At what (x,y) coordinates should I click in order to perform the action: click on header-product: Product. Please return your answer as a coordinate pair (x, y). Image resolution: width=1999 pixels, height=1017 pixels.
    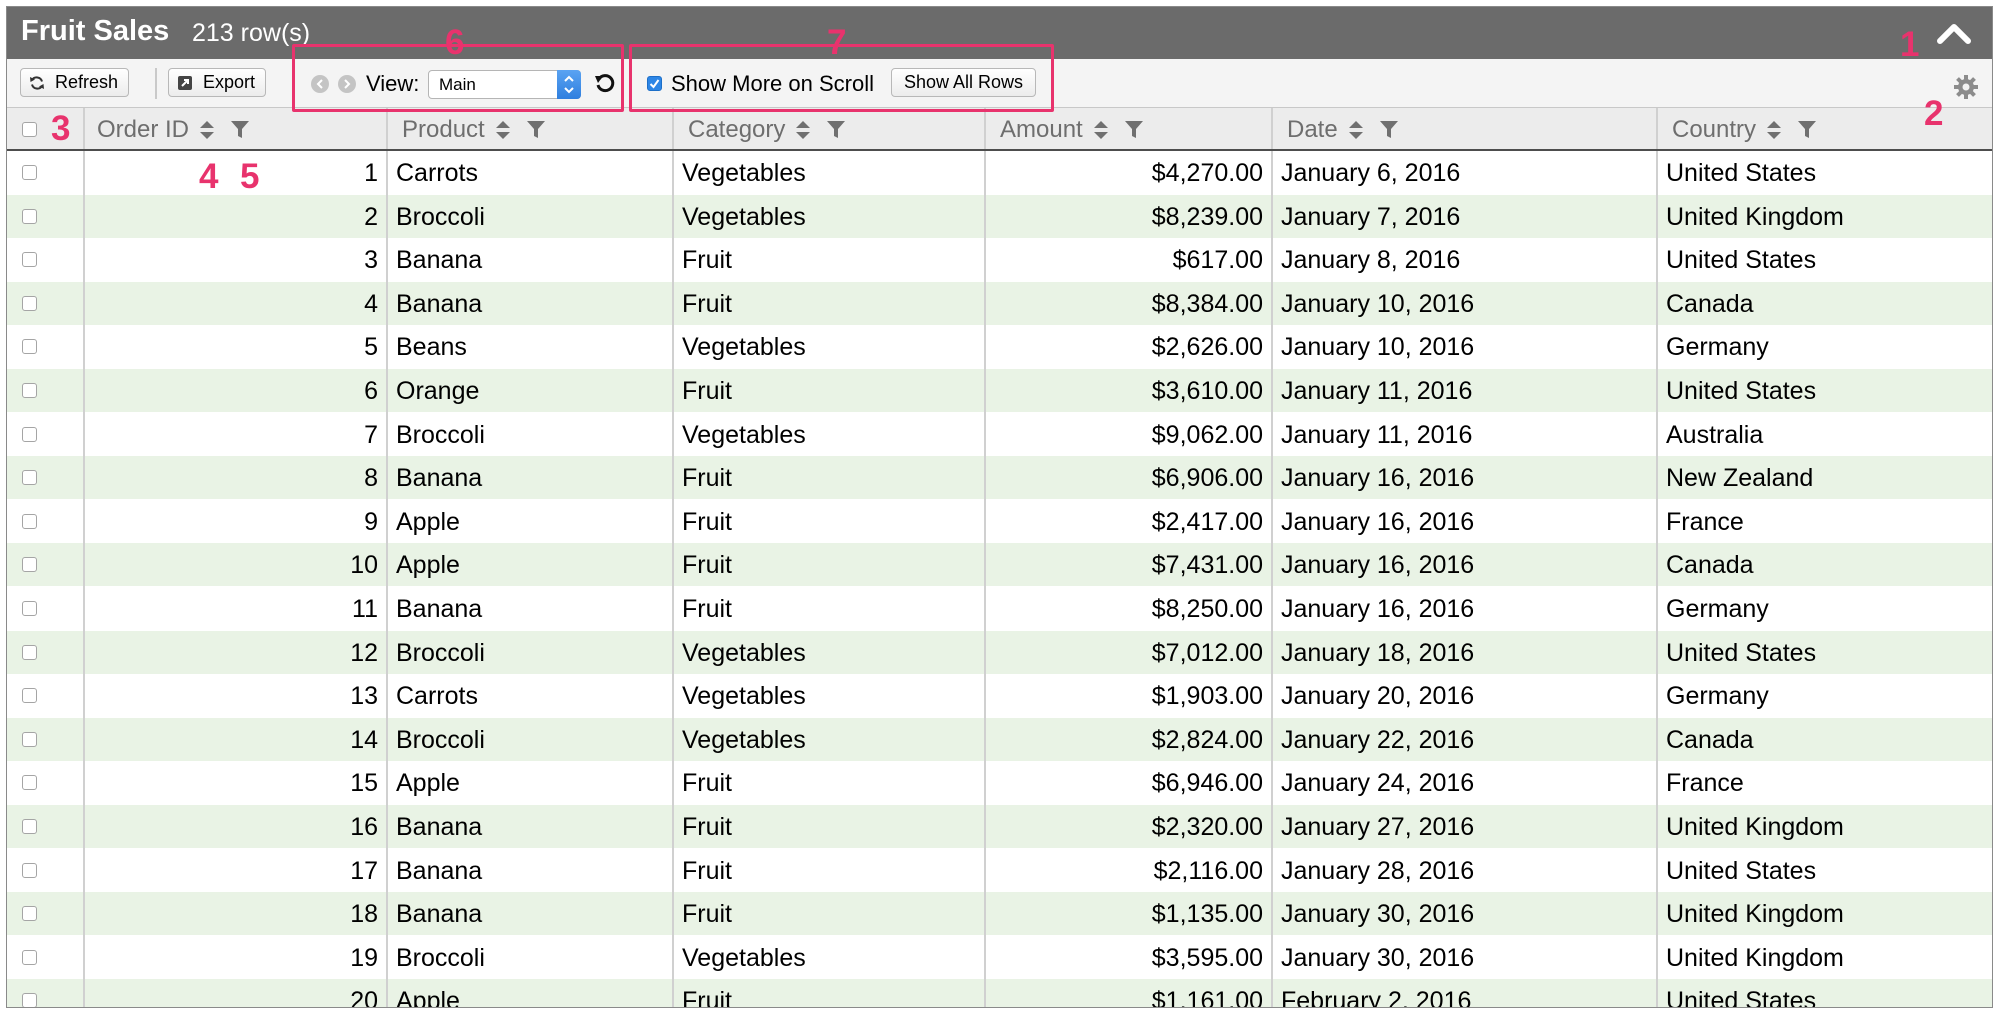
    Looking at the image, I should click on (531, 128).